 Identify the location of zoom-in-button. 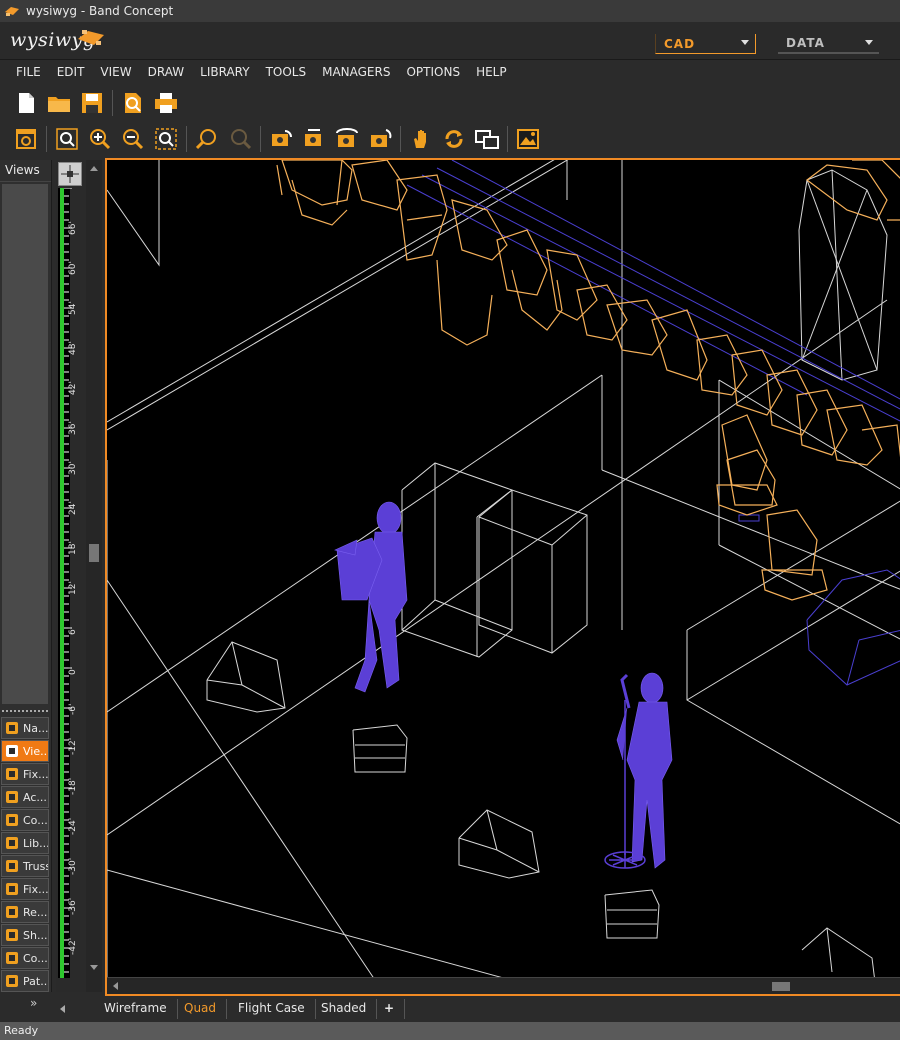
(100, 139).